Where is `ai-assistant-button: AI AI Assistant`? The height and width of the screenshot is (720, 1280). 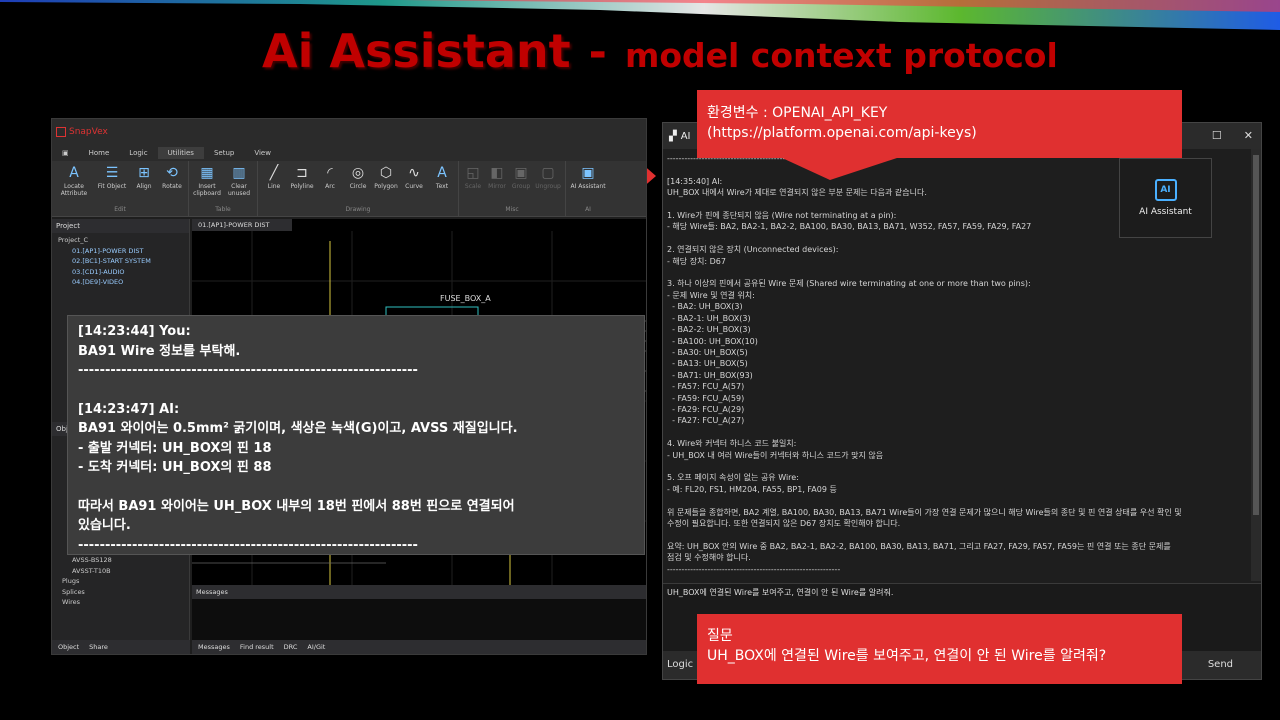 ai-assistant-button: AI AI Assistant is located at coordinates (1165, 198).